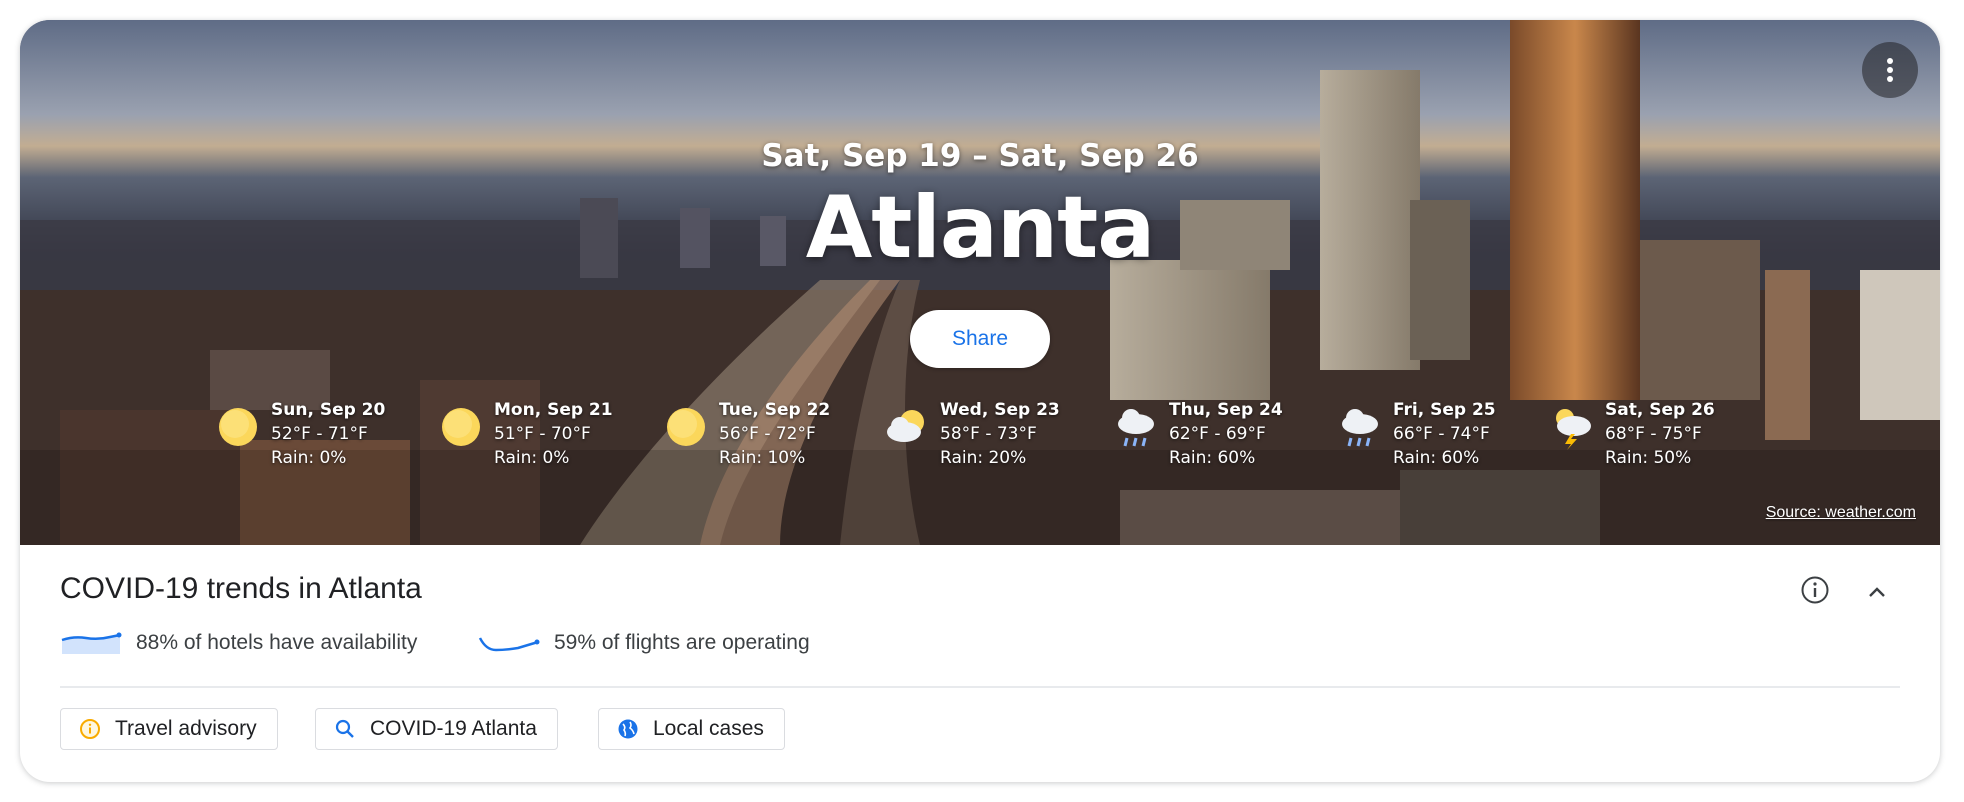  Describe the element at coordinates (1815, 590) in the screenshot. I see `info-icon` at that location.